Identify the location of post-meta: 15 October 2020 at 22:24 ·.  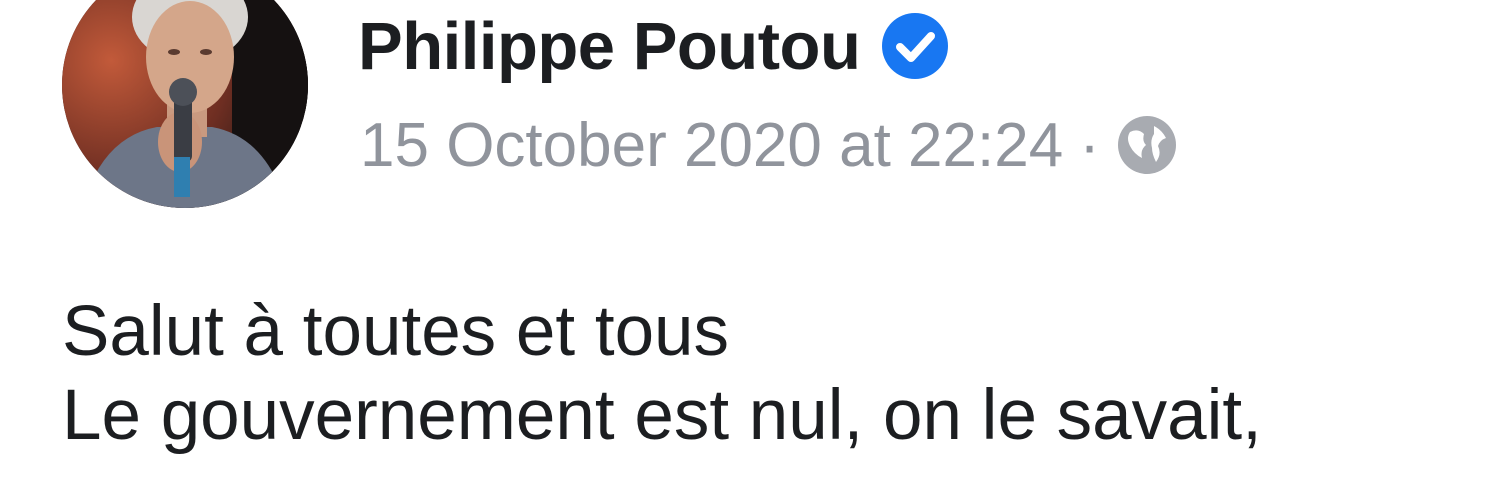
(769, 145).